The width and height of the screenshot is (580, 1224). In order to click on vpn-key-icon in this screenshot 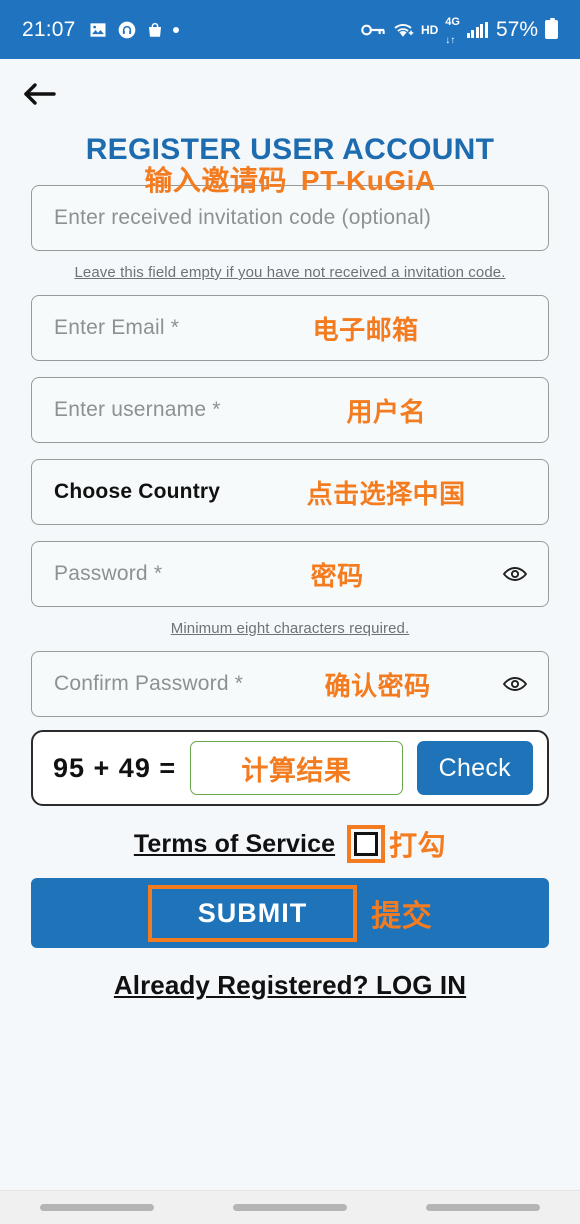, I will do `click(373, 30)`.